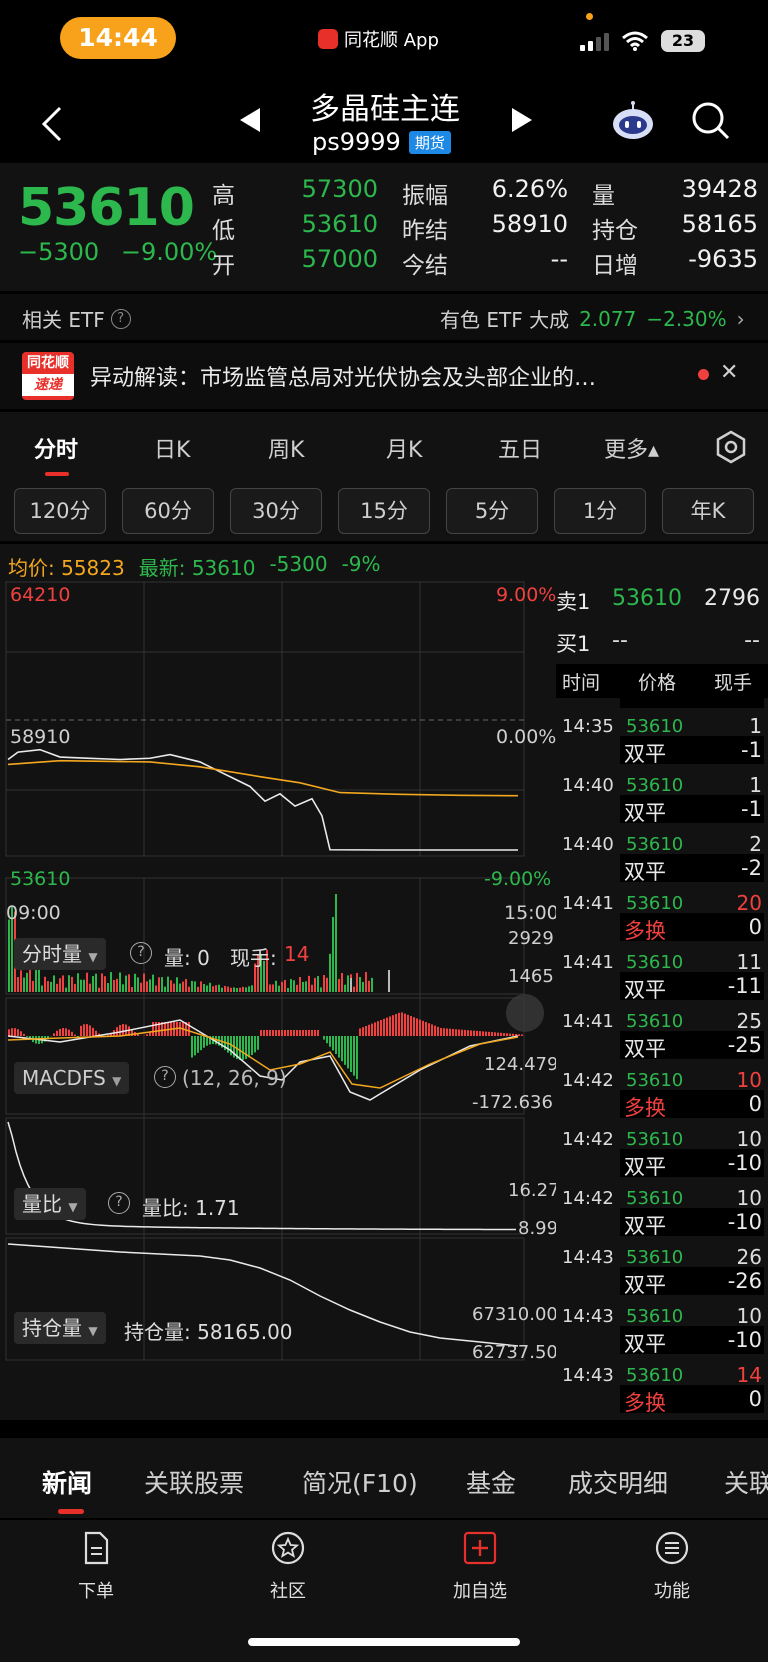  I want to click on tab-monthly-k: 月K, so click(404, 448).